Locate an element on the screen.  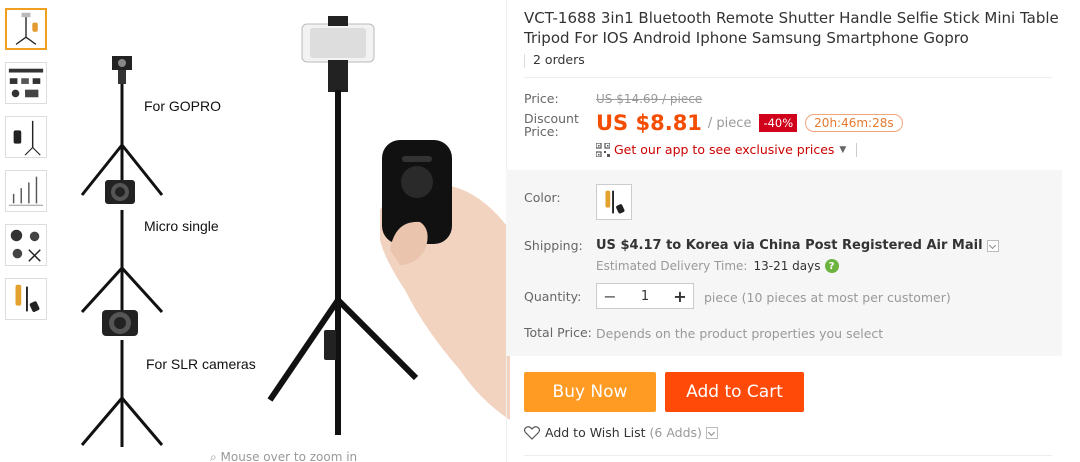
gallery-label-gopro: For GOPRO is located at coordinates (182, 106).